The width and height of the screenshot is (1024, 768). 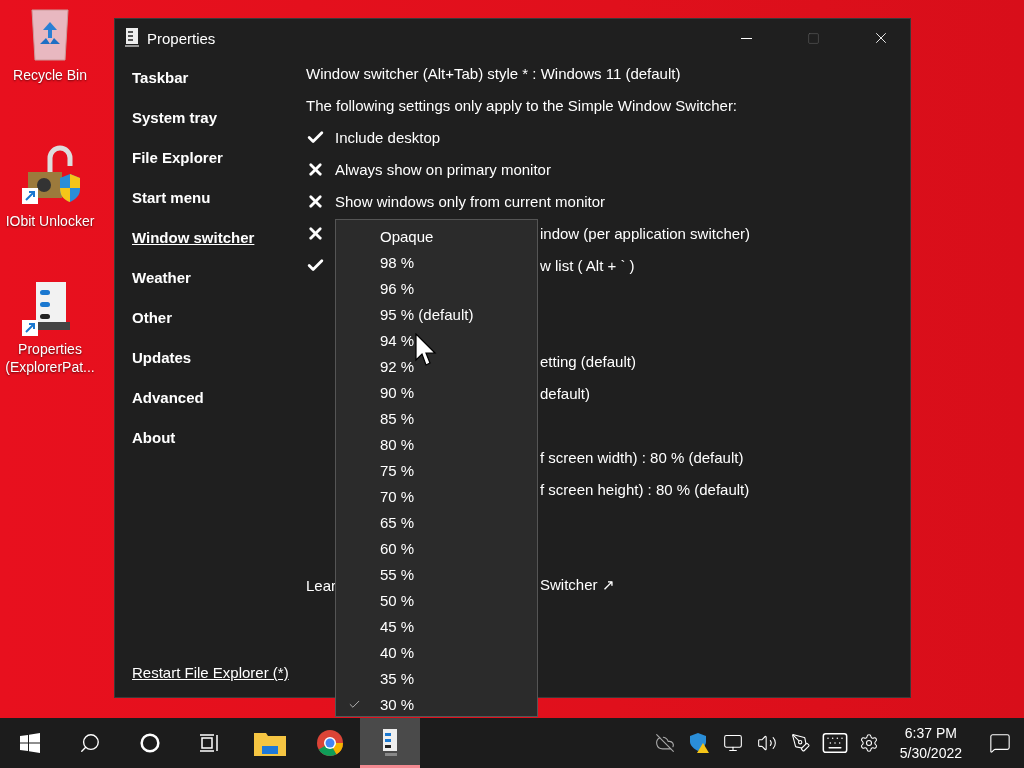 I want to click on desktop-shortcut: Recycle Bin, so click(x=50, y=68).